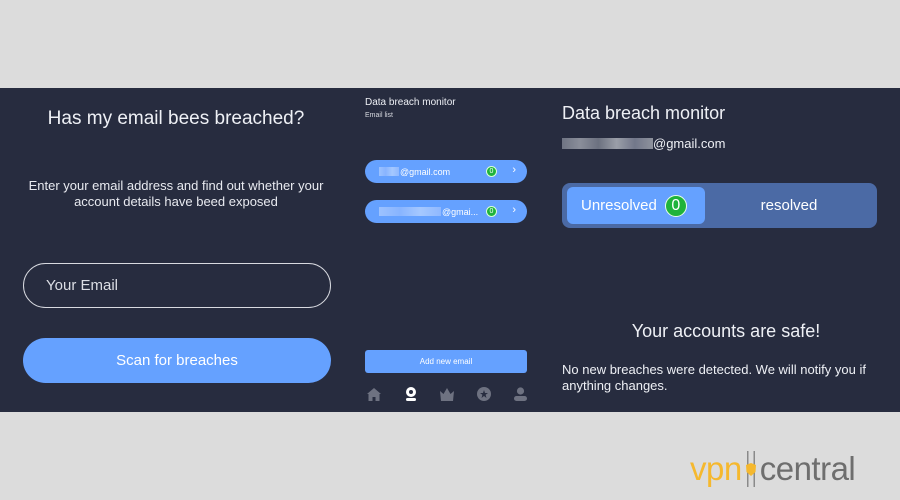 This screenshot has width=900, height=500. I want to click on shield-icon, so click(750, 469).